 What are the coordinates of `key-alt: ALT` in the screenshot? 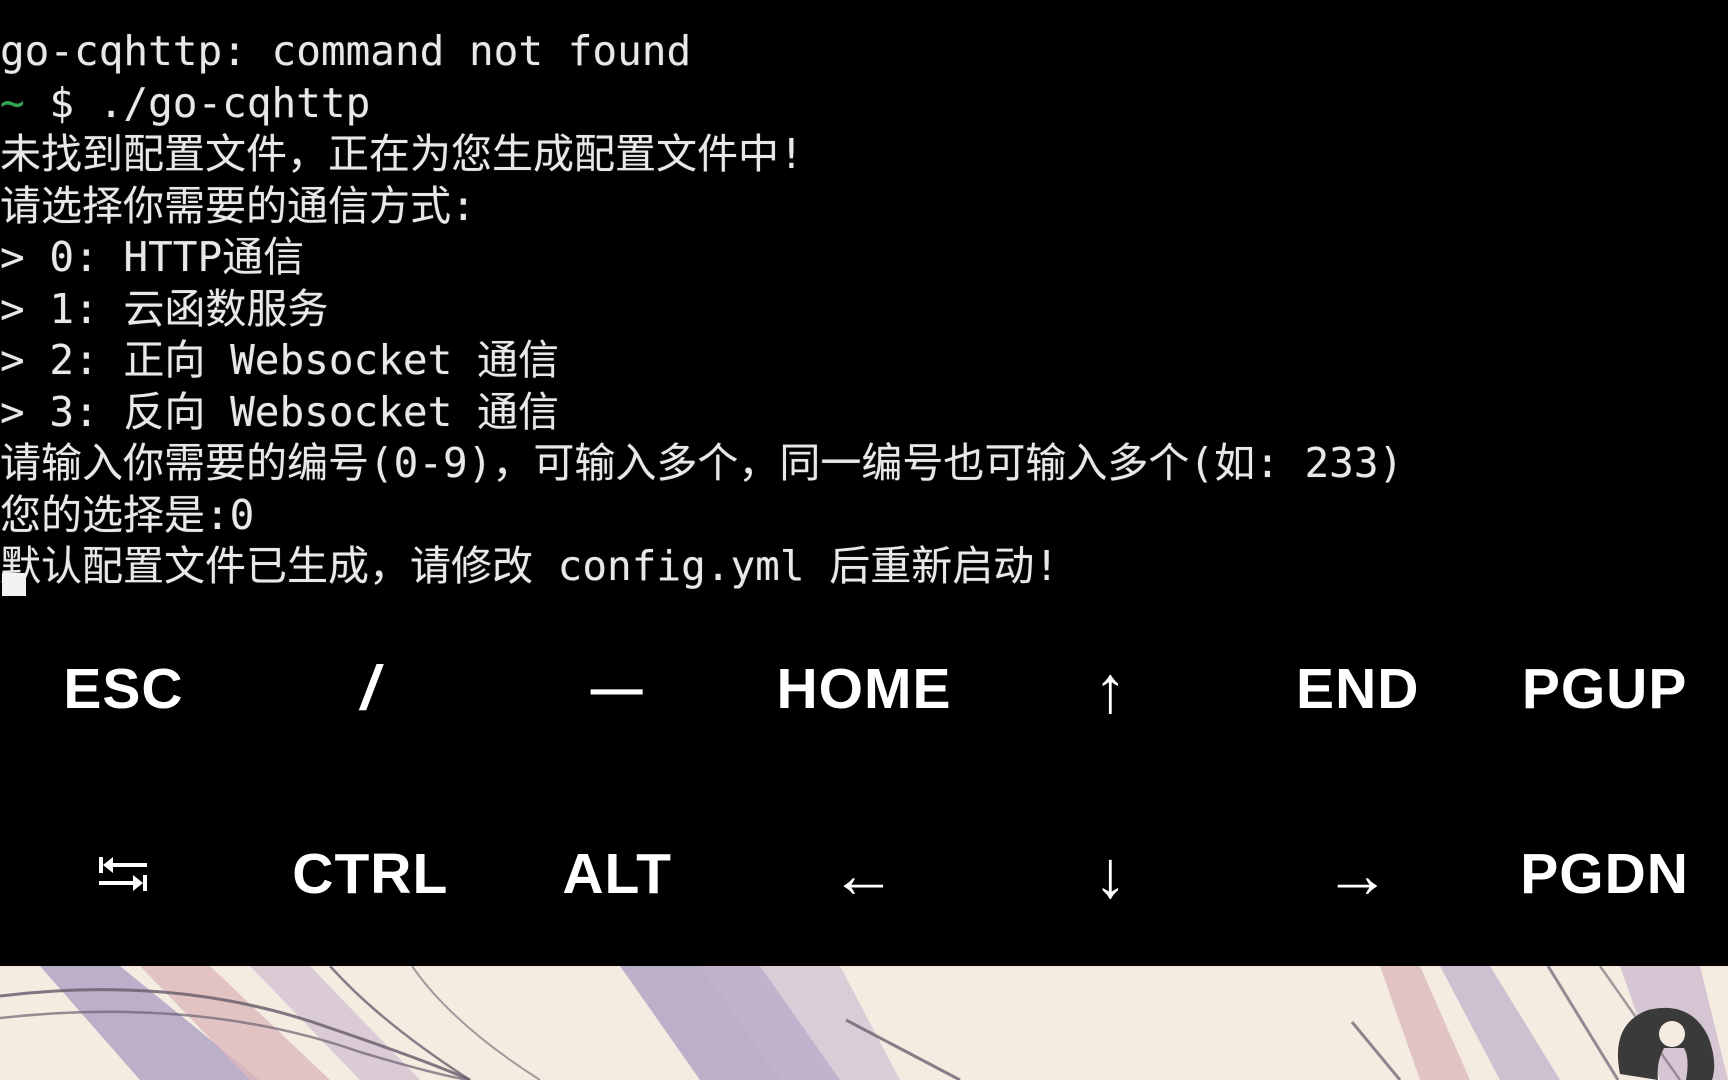 It's located at (617, 873).